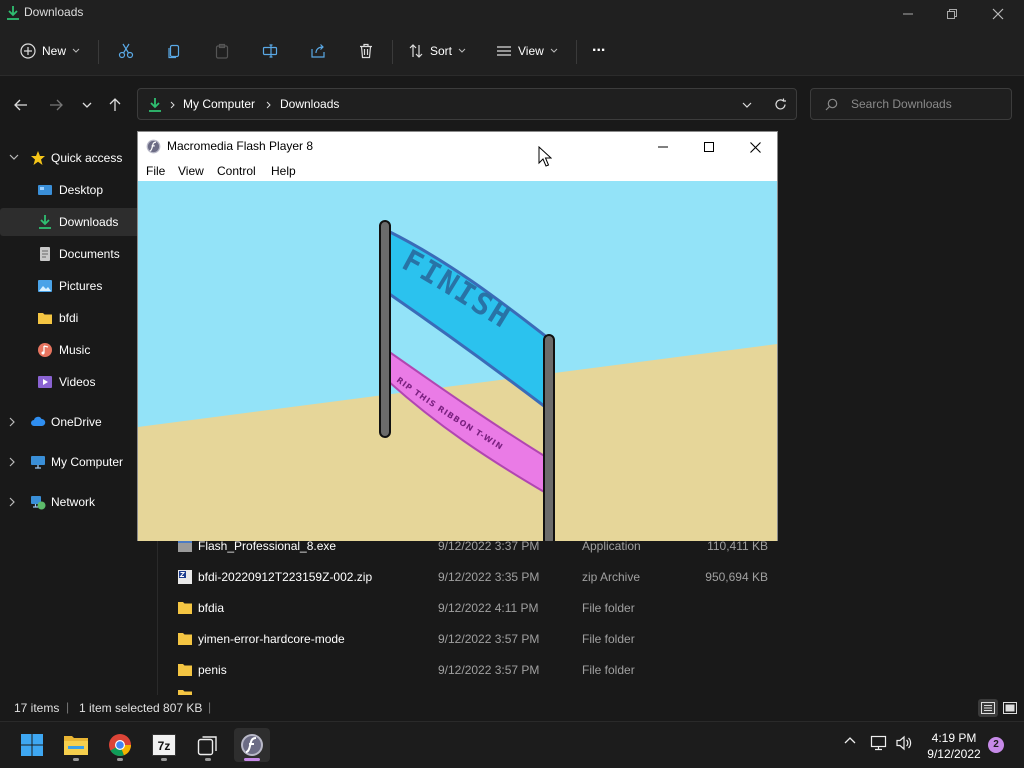  Describe the element at coordinates (879, 743) in the screenshot. I see `network-status-button` at that location.